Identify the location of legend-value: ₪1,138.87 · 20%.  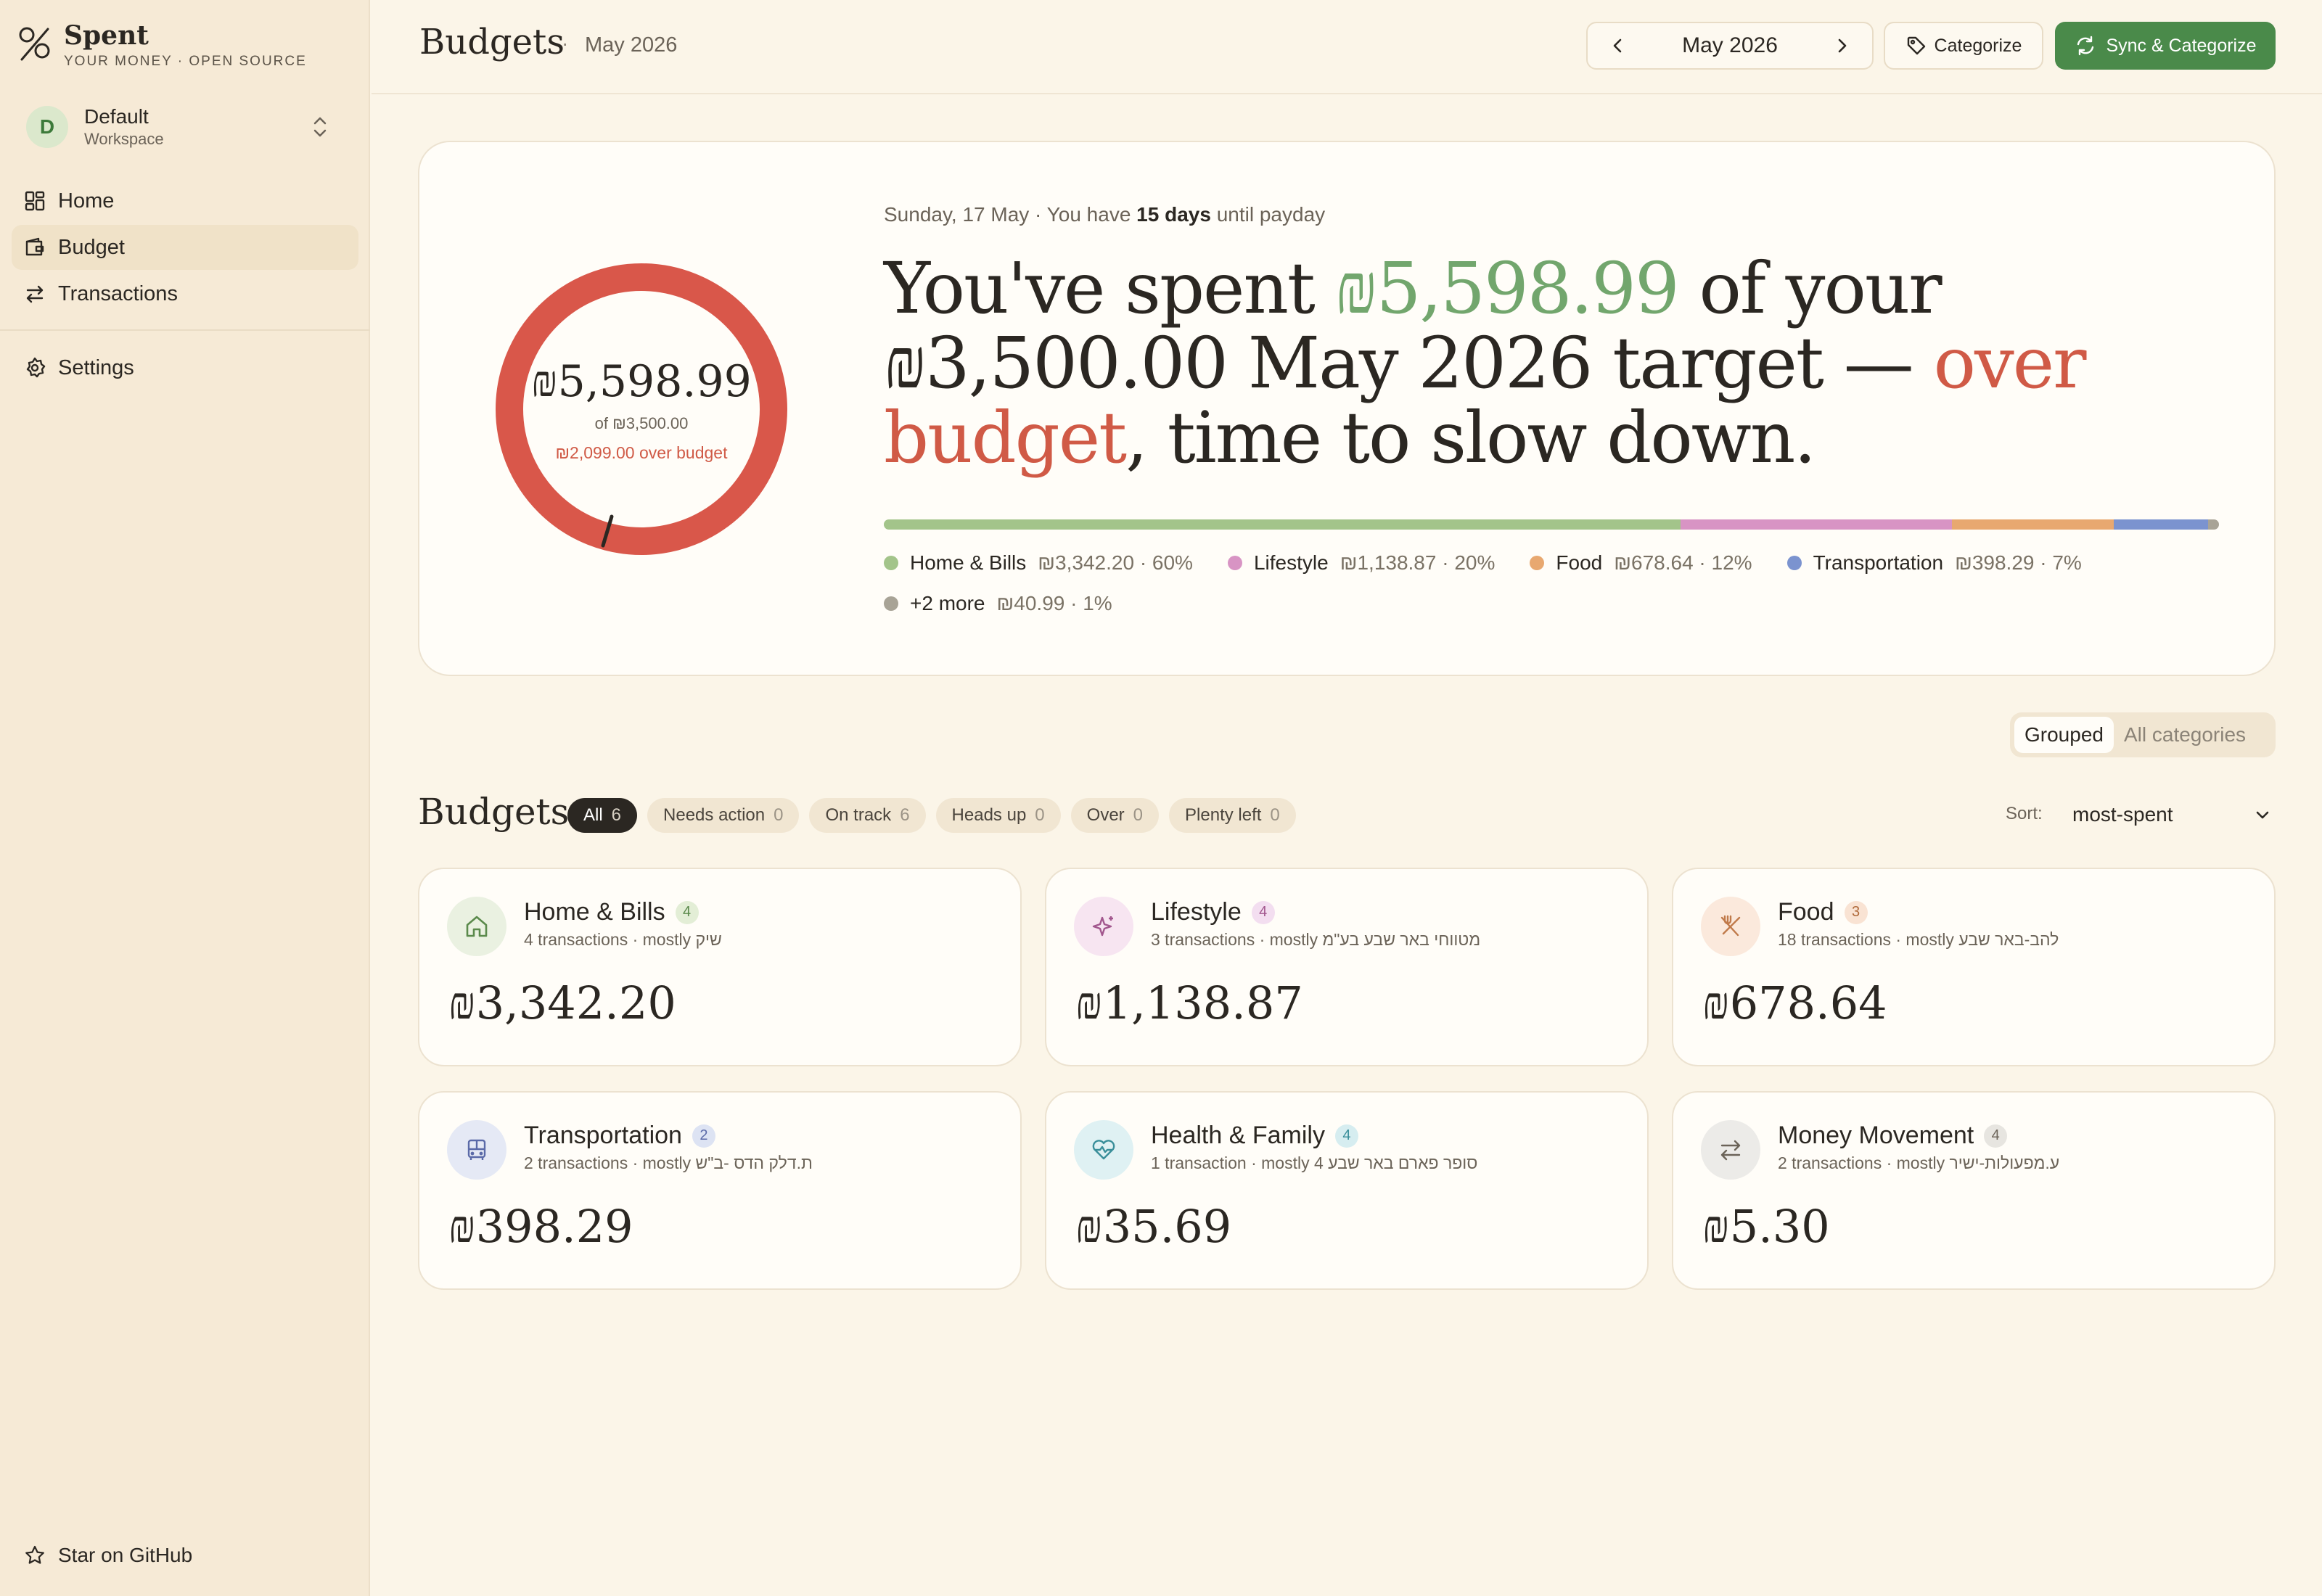
(1418, 562).